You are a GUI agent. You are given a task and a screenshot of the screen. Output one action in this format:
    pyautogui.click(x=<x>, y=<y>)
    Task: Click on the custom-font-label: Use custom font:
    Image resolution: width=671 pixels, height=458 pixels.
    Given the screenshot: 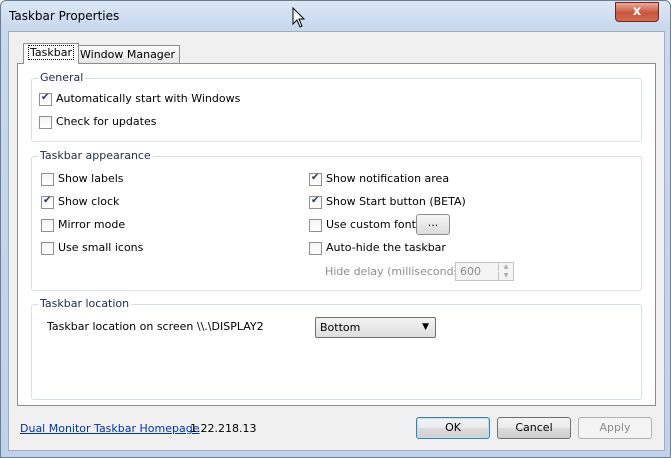 What is the action you would take?
    pyautogui.click(x=373, y=224)
    